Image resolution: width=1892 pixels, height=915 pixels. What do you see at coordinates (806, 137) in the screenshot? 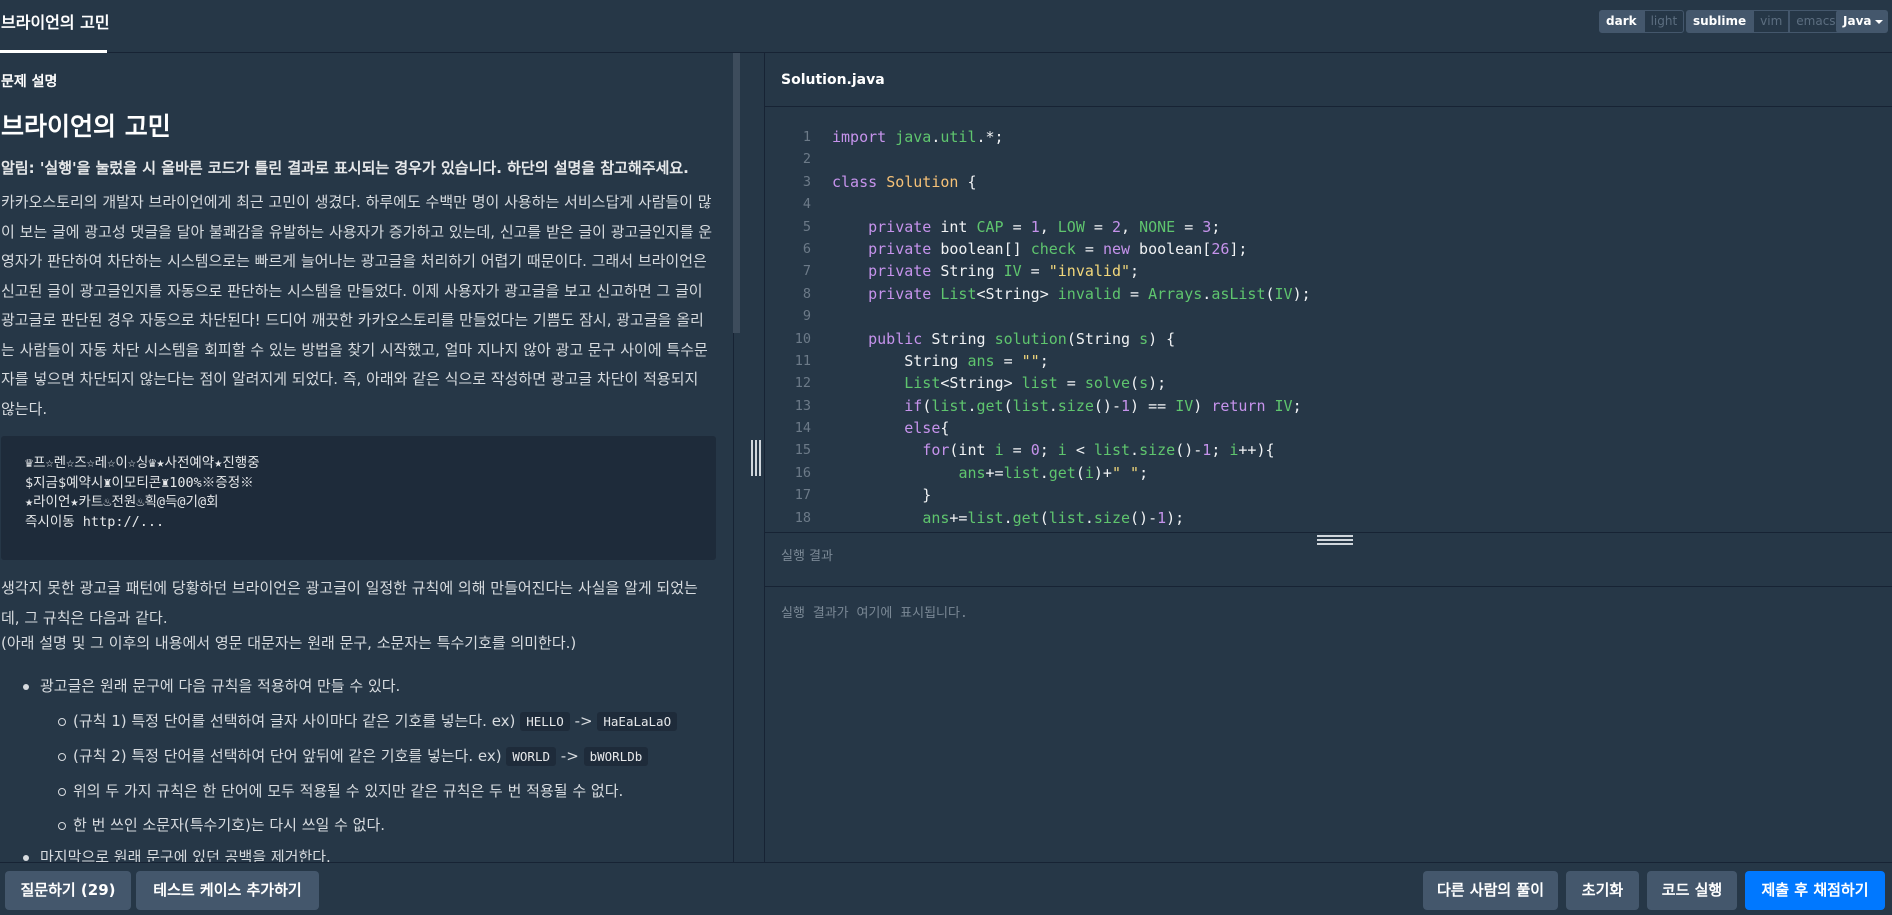
I see `line-number: 1` at bounding box center [806, 137].